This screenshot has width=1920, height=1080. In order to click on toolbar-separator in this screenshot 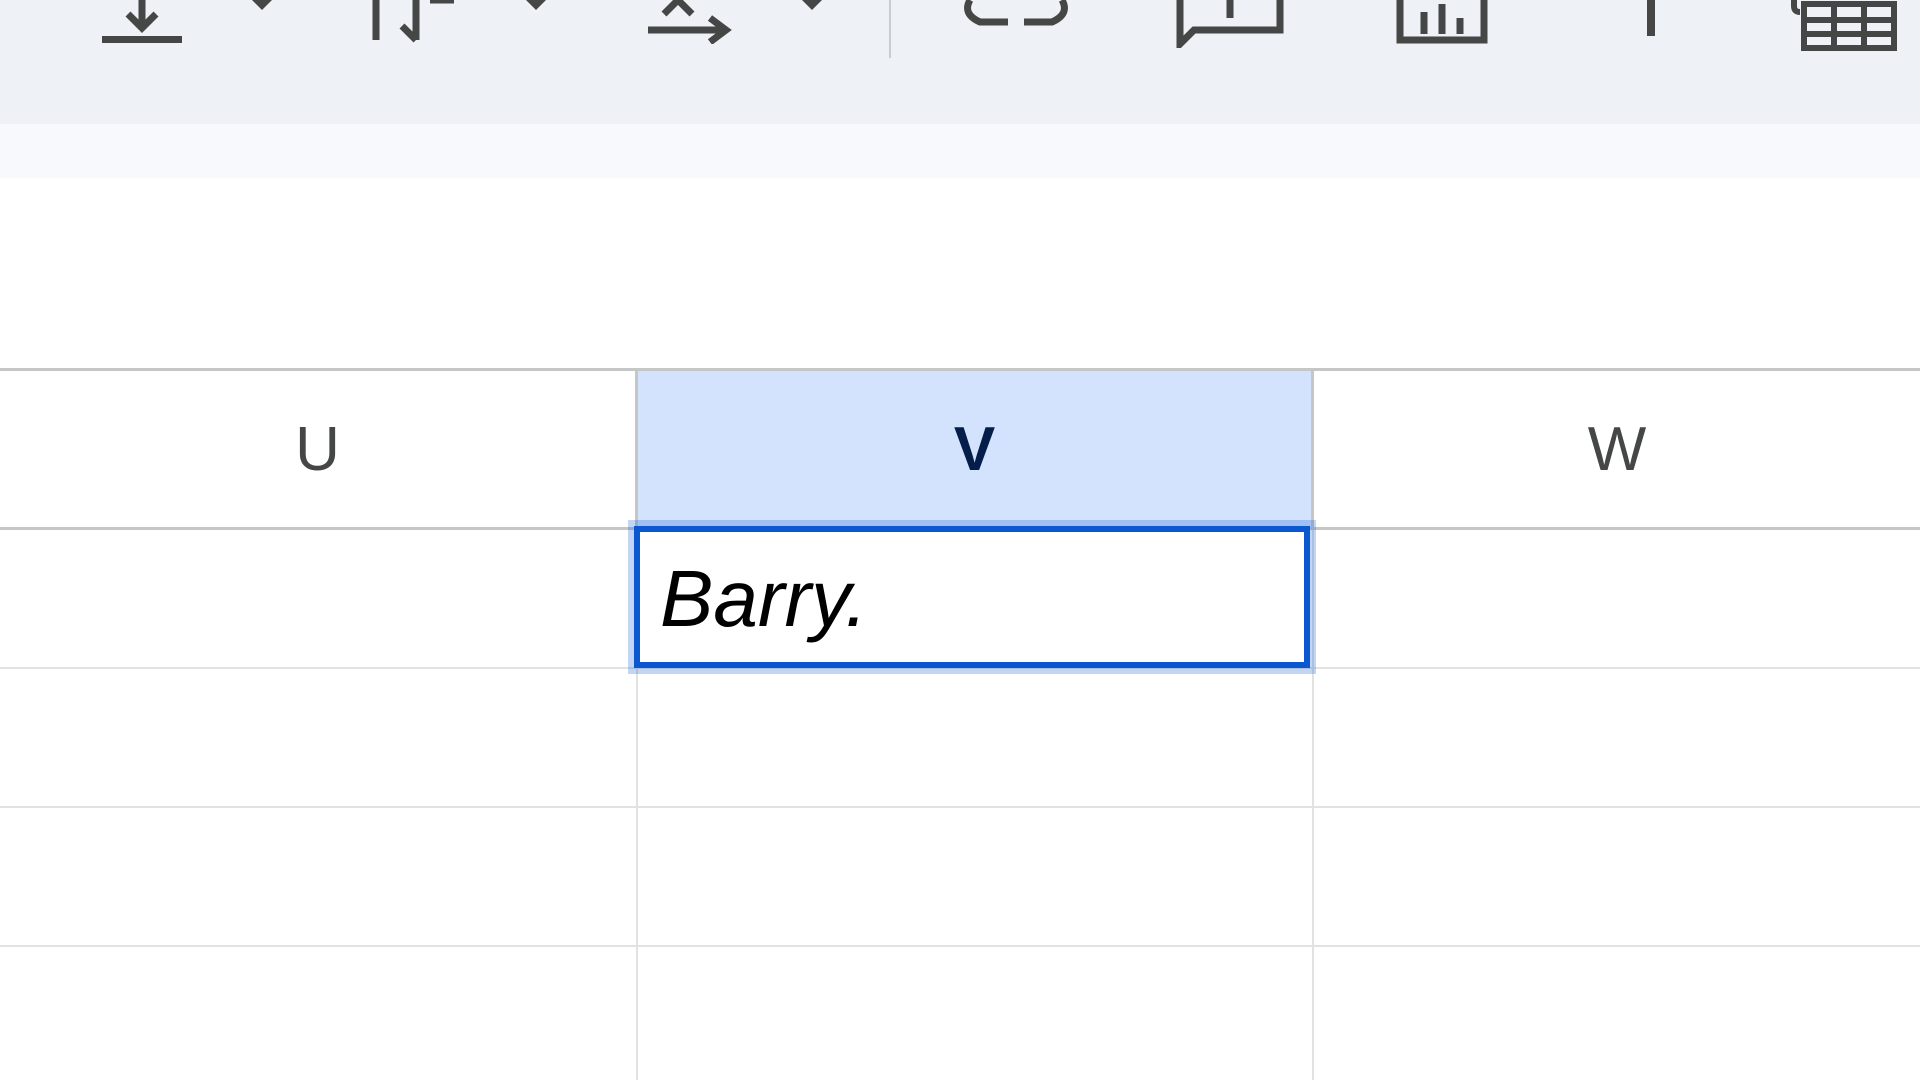, I will do `click(890, 29)`.